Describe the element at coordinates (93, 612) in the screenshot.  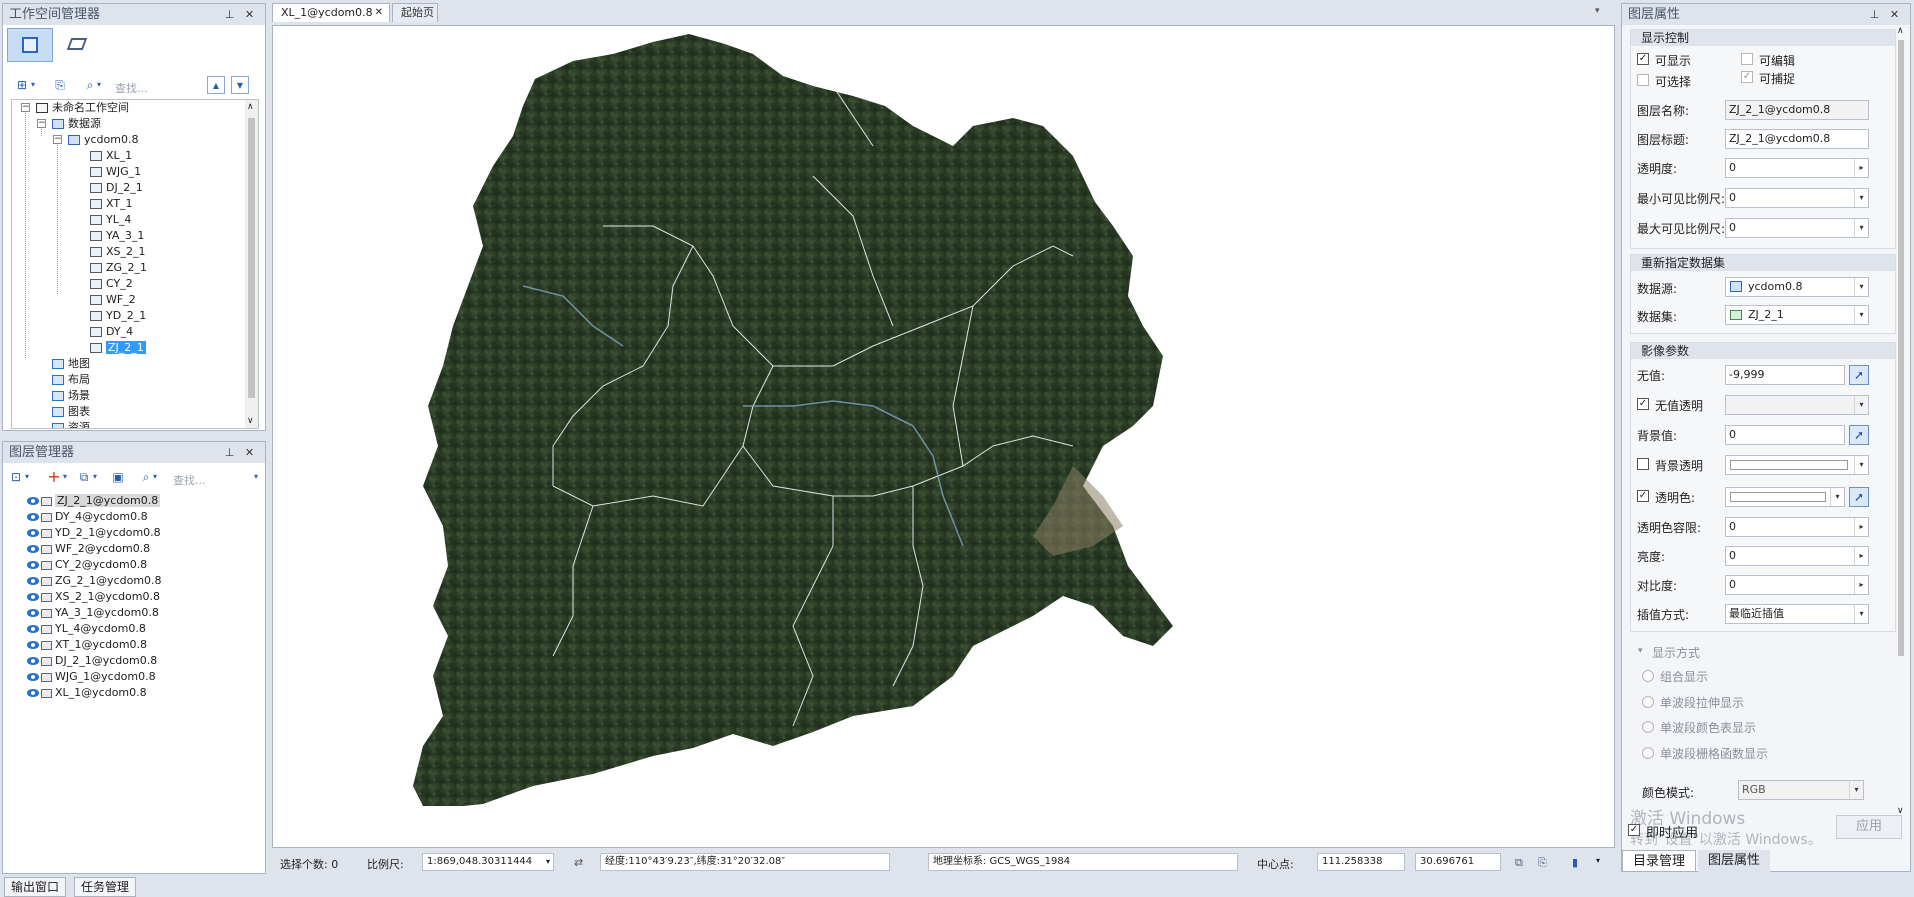
I see `layer-item: YA_3_1@ycdom0.8` at that location.